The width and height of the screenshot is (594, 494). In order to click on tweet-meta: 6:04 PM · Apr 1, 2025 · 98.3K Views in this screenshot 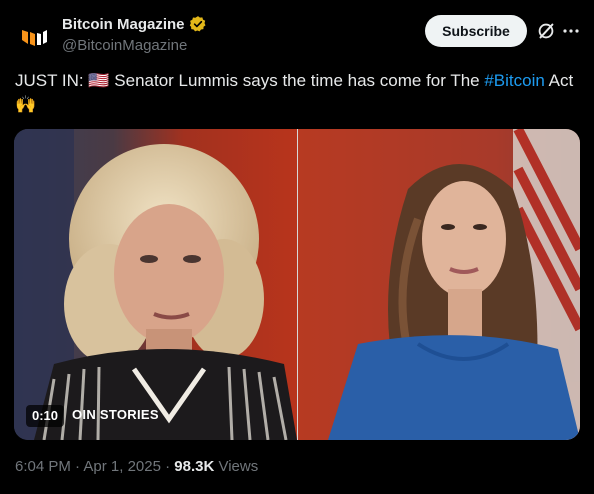, I will do `click(136, 466)`.